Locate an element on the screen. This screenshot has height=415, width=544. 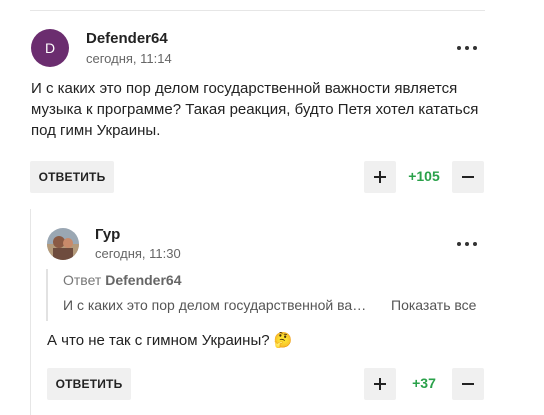
avatar: D is located at coordinates (50, 48).